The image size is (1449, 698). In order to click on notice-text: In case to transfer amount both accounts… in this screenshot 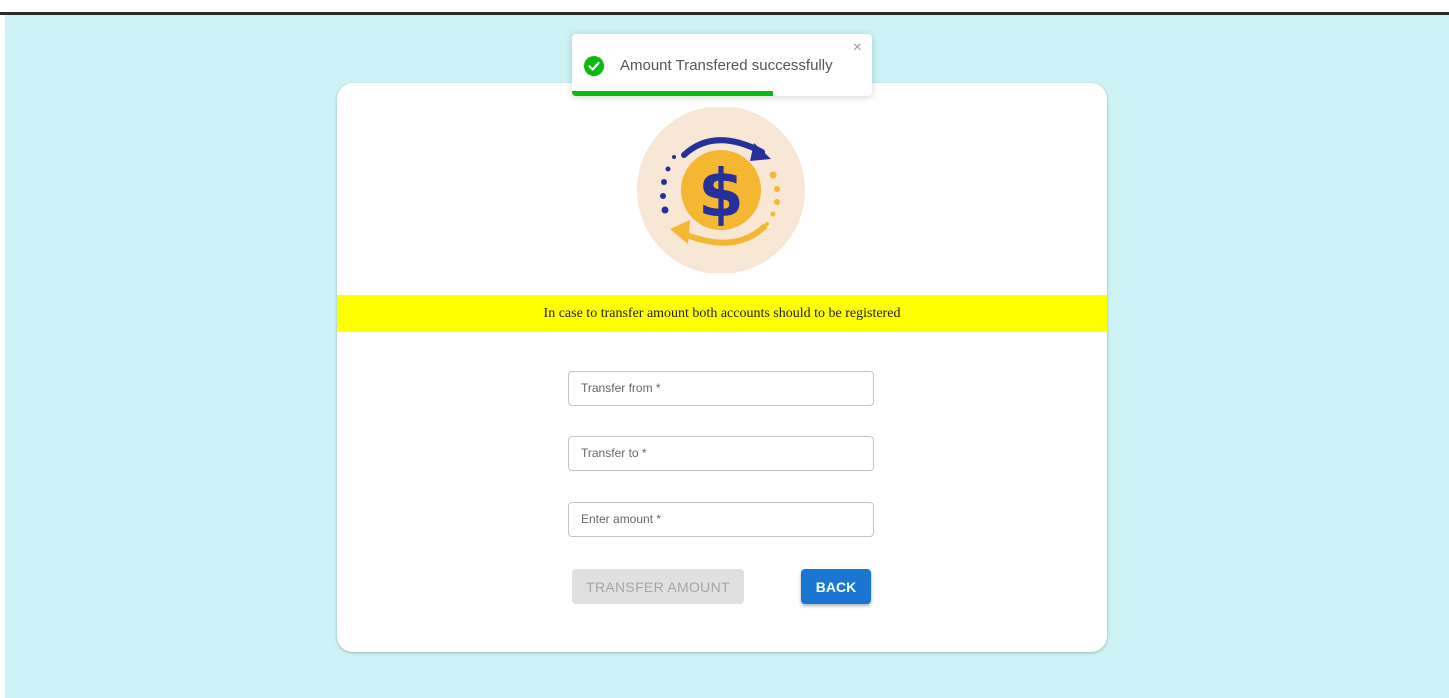, I will do `click(722, 313)`.